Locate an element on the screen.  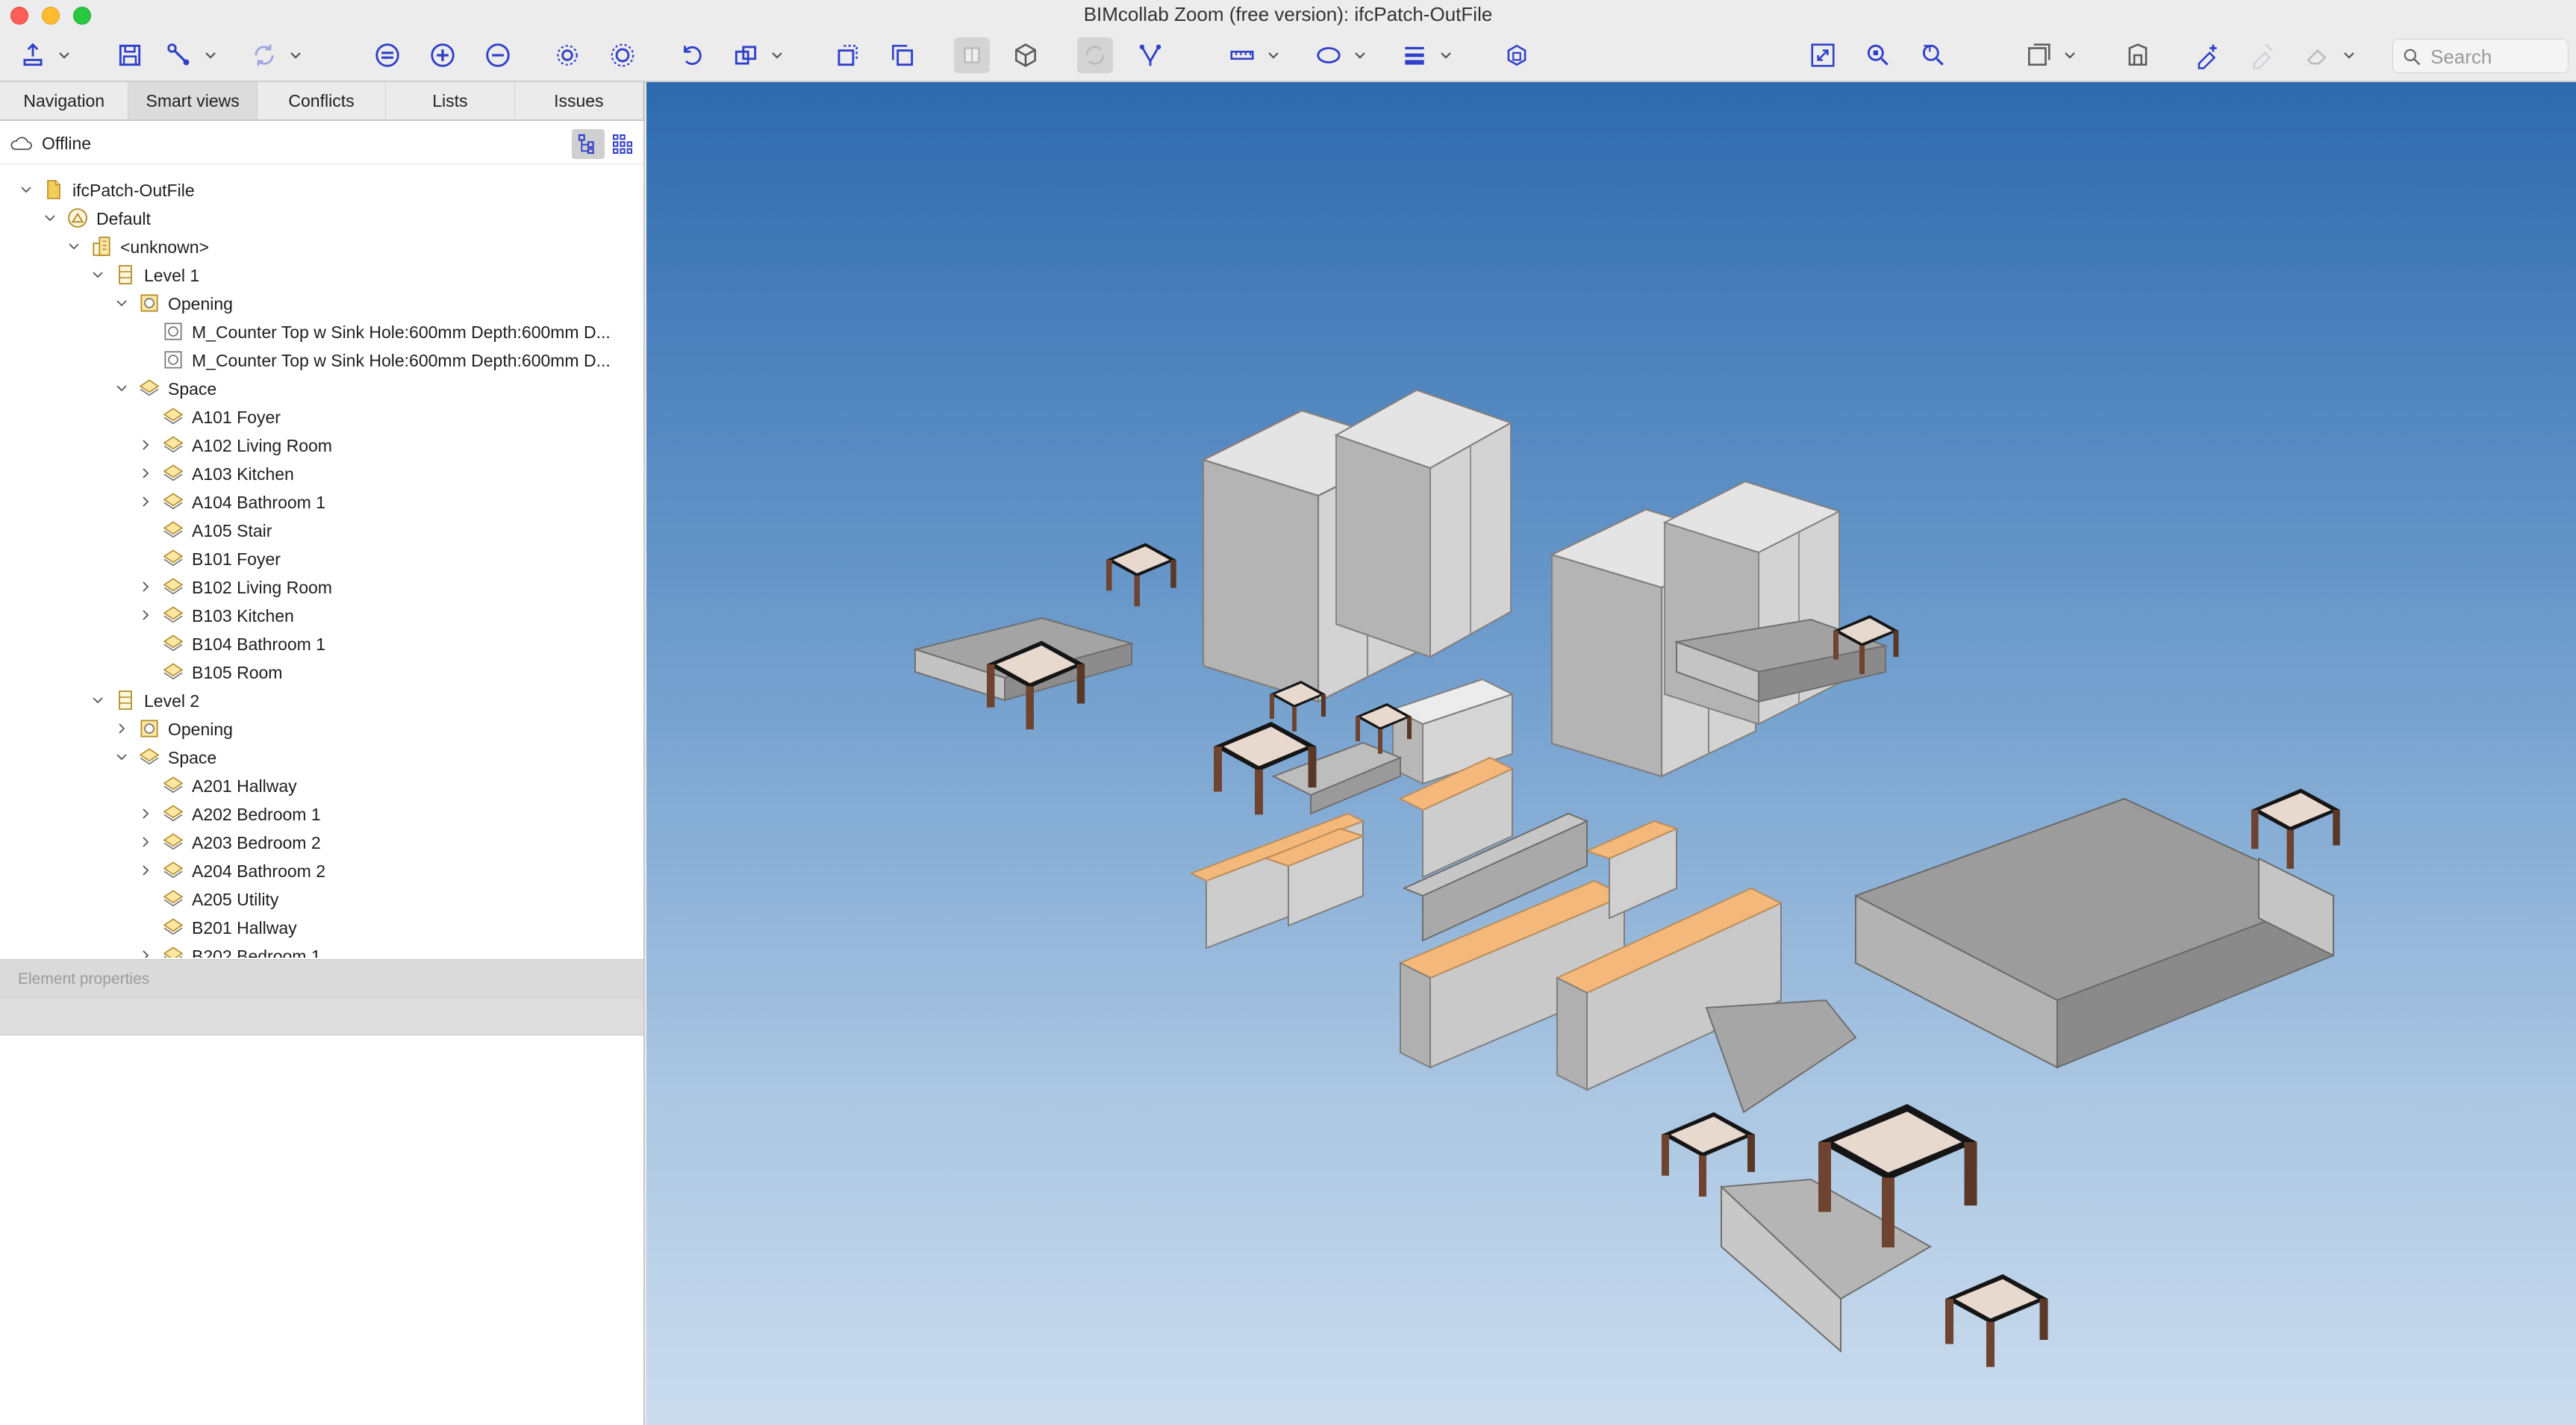
isolate-button is located at coordinates (567, 55).